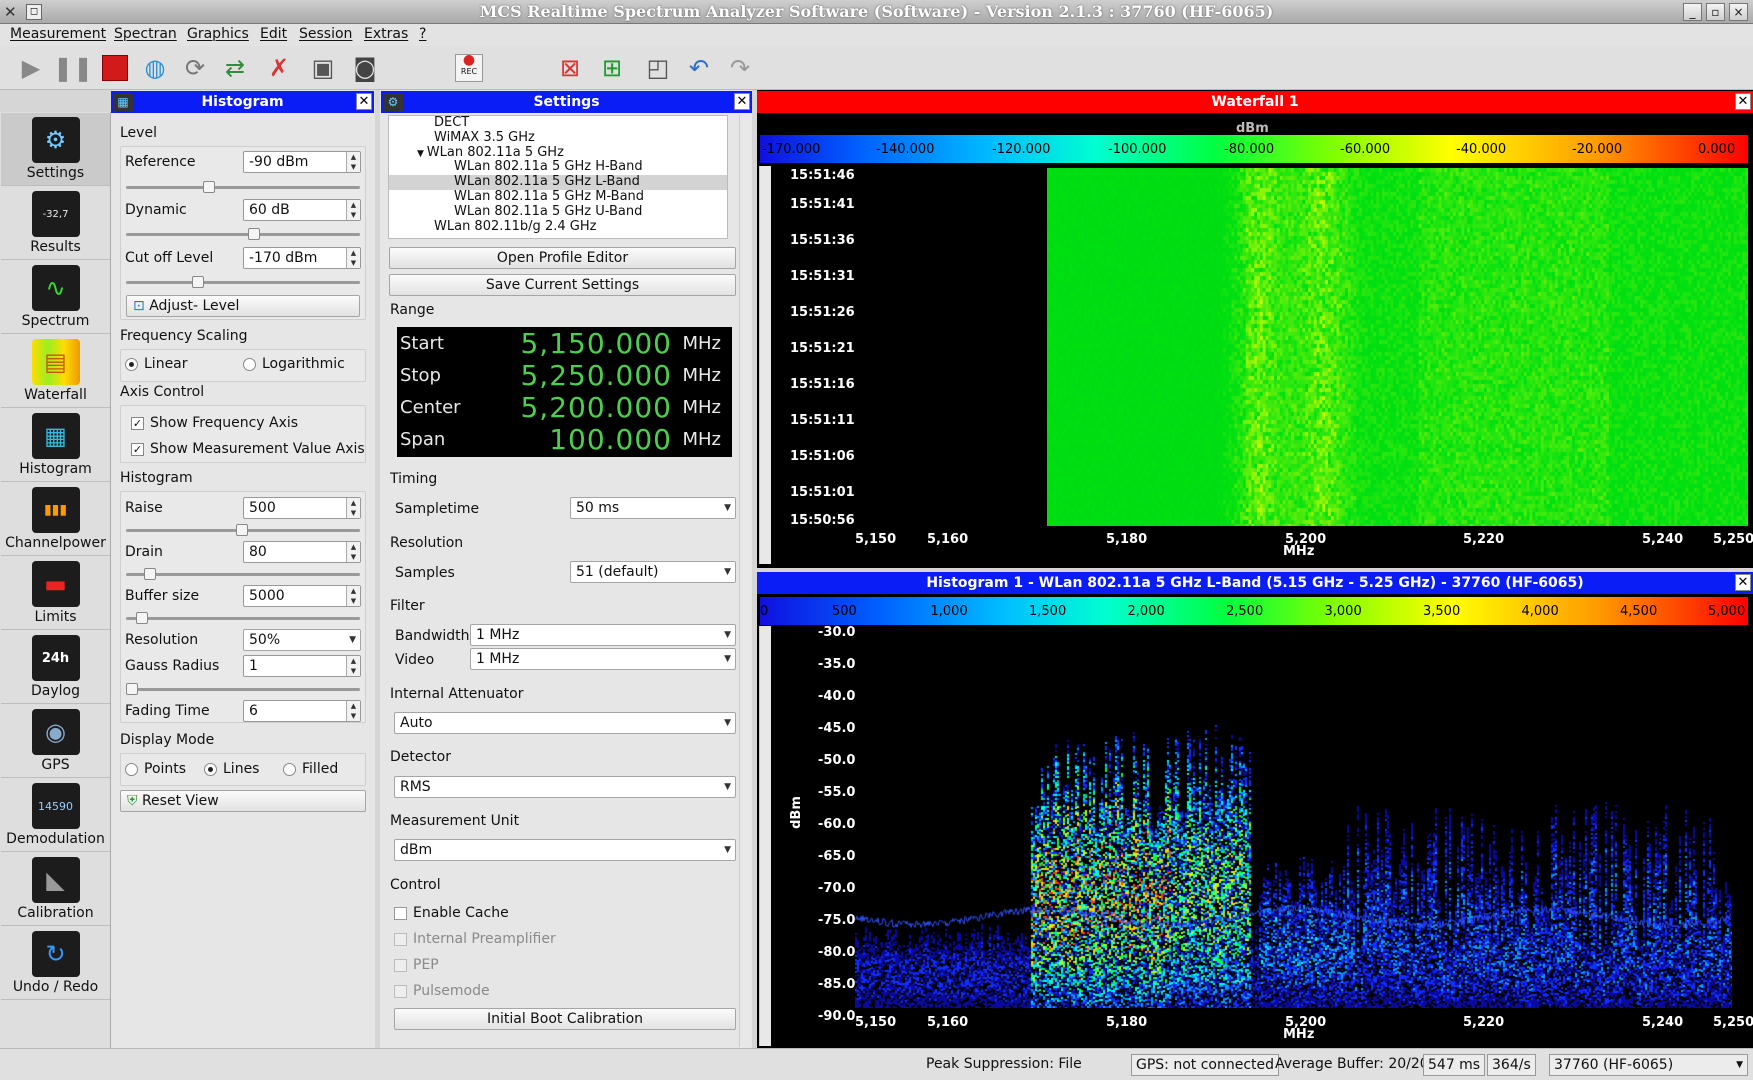 The image size is (1753, 1080). What do you see at coordinates (55, 741) in the screenshot?
I see `sidebar-item-gps: ◉ GPS` at bounding box center [55, 741].